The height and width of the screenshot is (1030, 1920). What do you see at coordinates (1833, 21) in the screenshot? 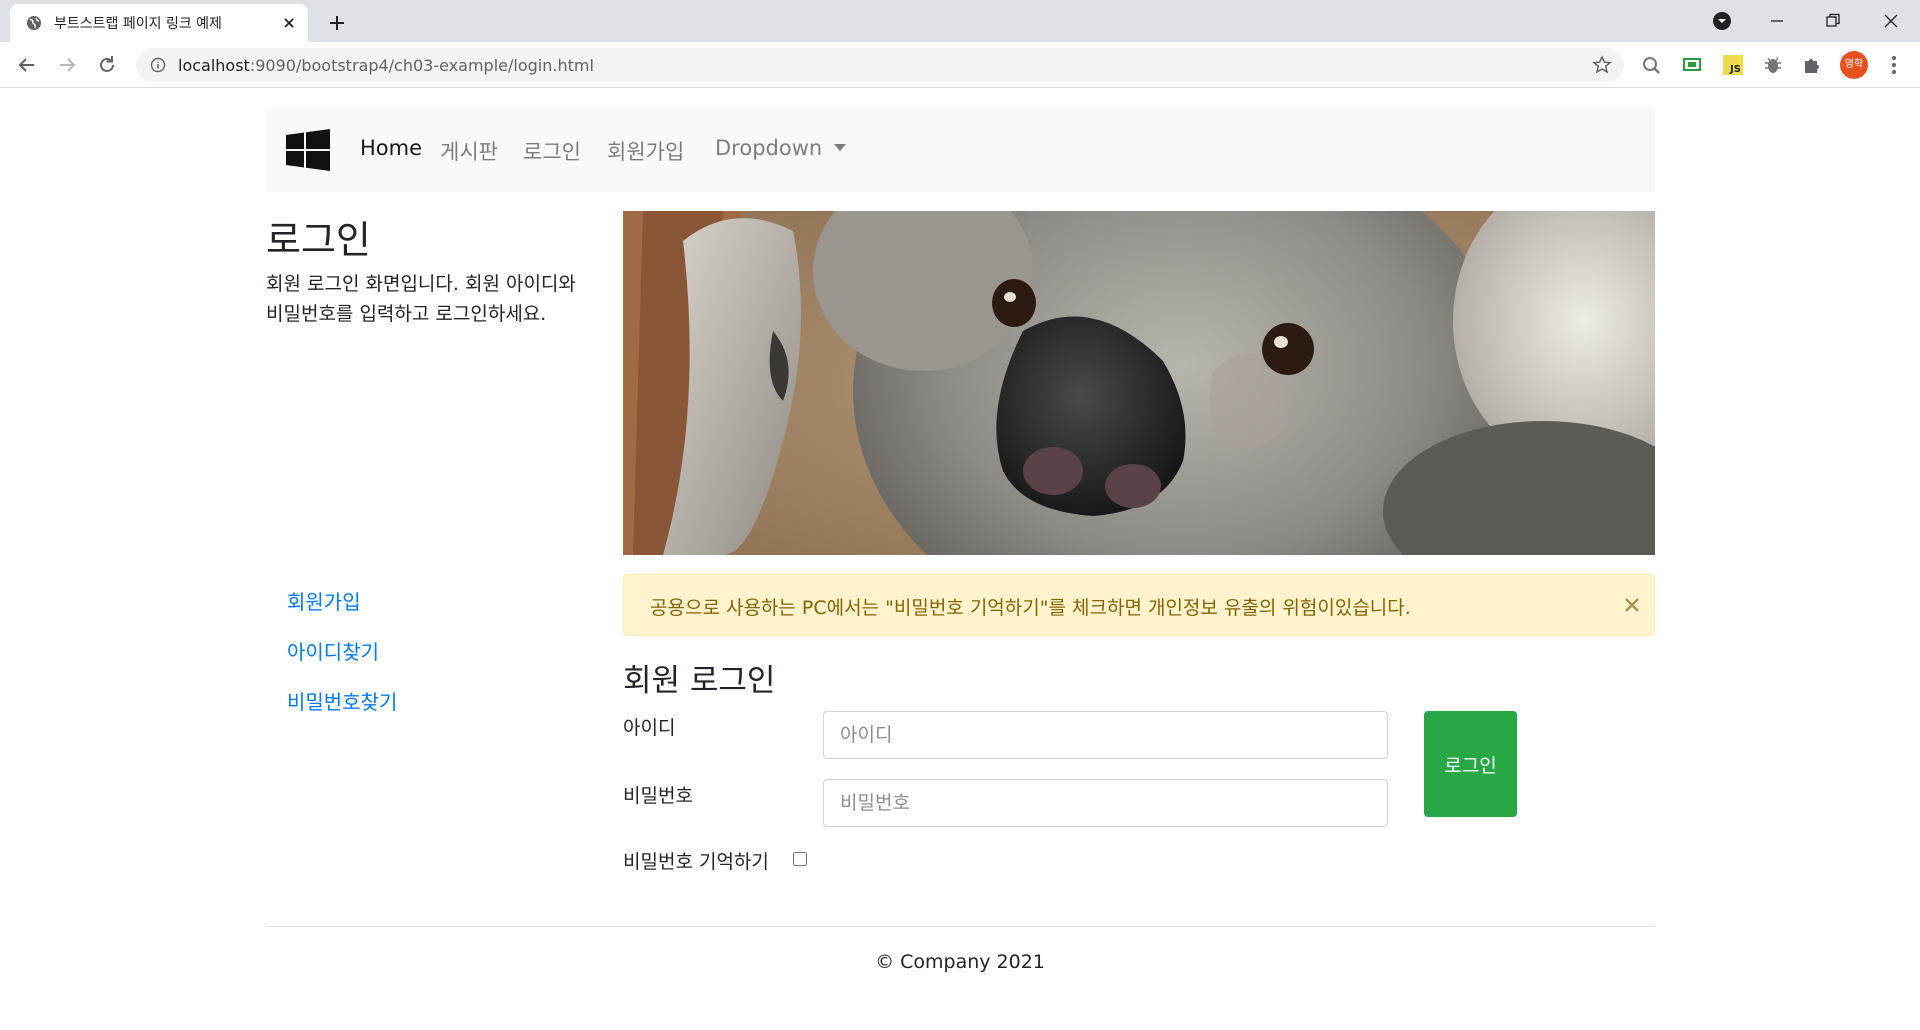
I see `restore-icon` at bounding box center [1833, 21].